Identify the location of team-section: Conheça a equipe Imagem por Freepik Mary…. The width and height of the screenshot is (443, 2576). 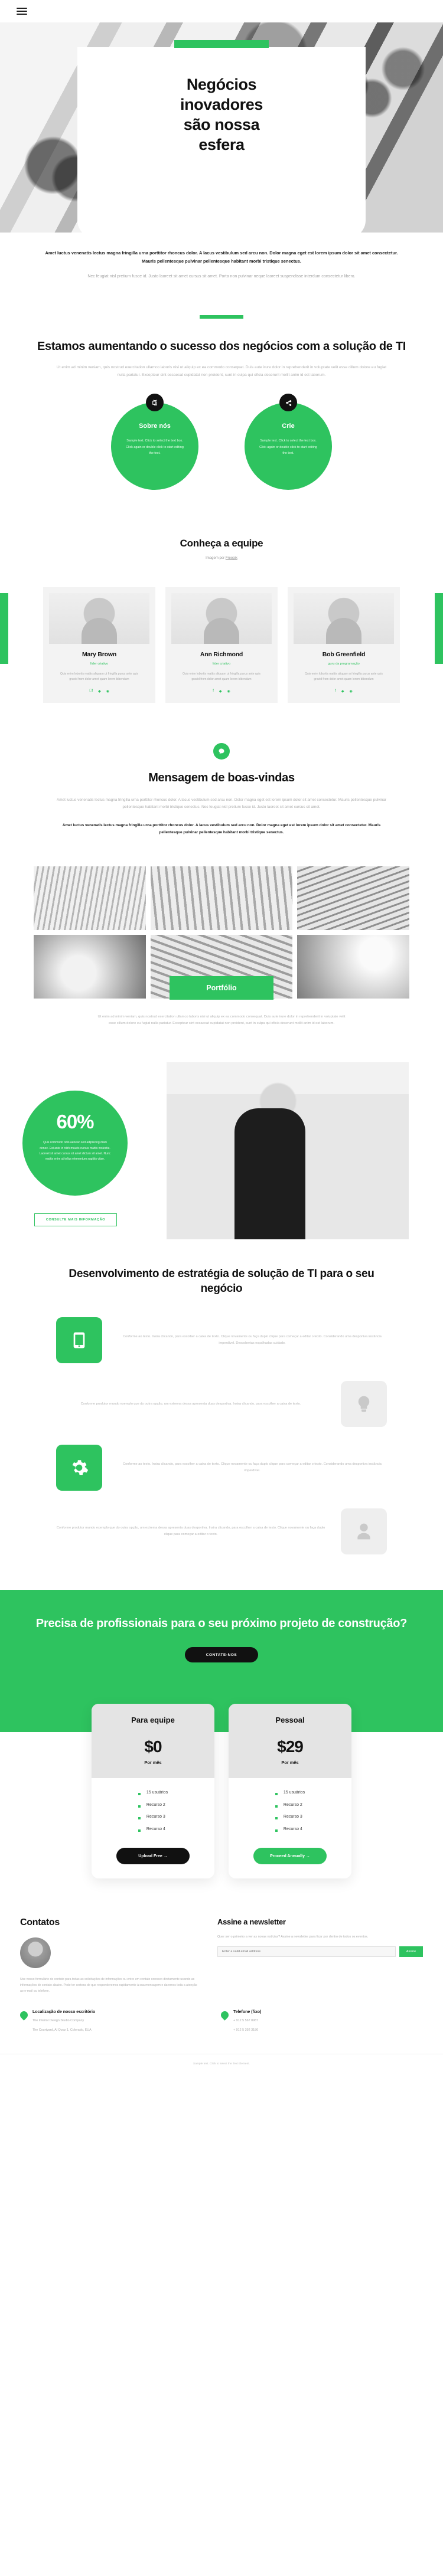
(221, 614).